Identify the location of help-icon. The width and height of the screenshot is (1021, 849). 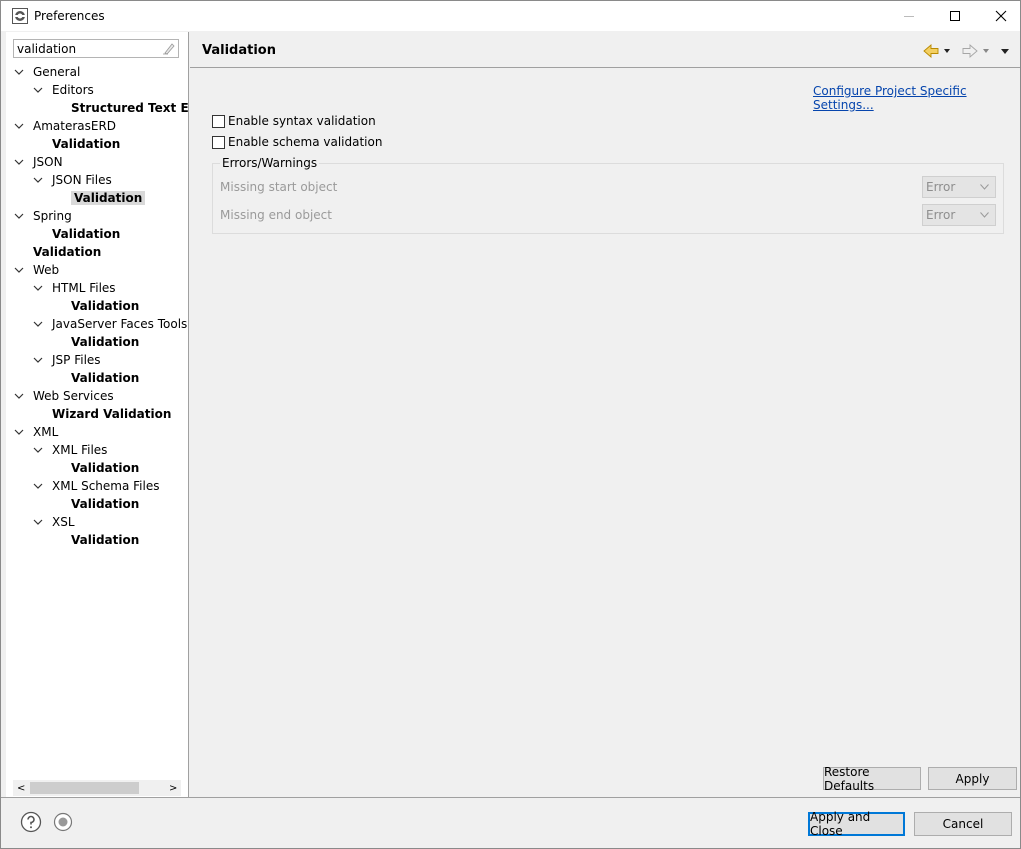
(31, 822).